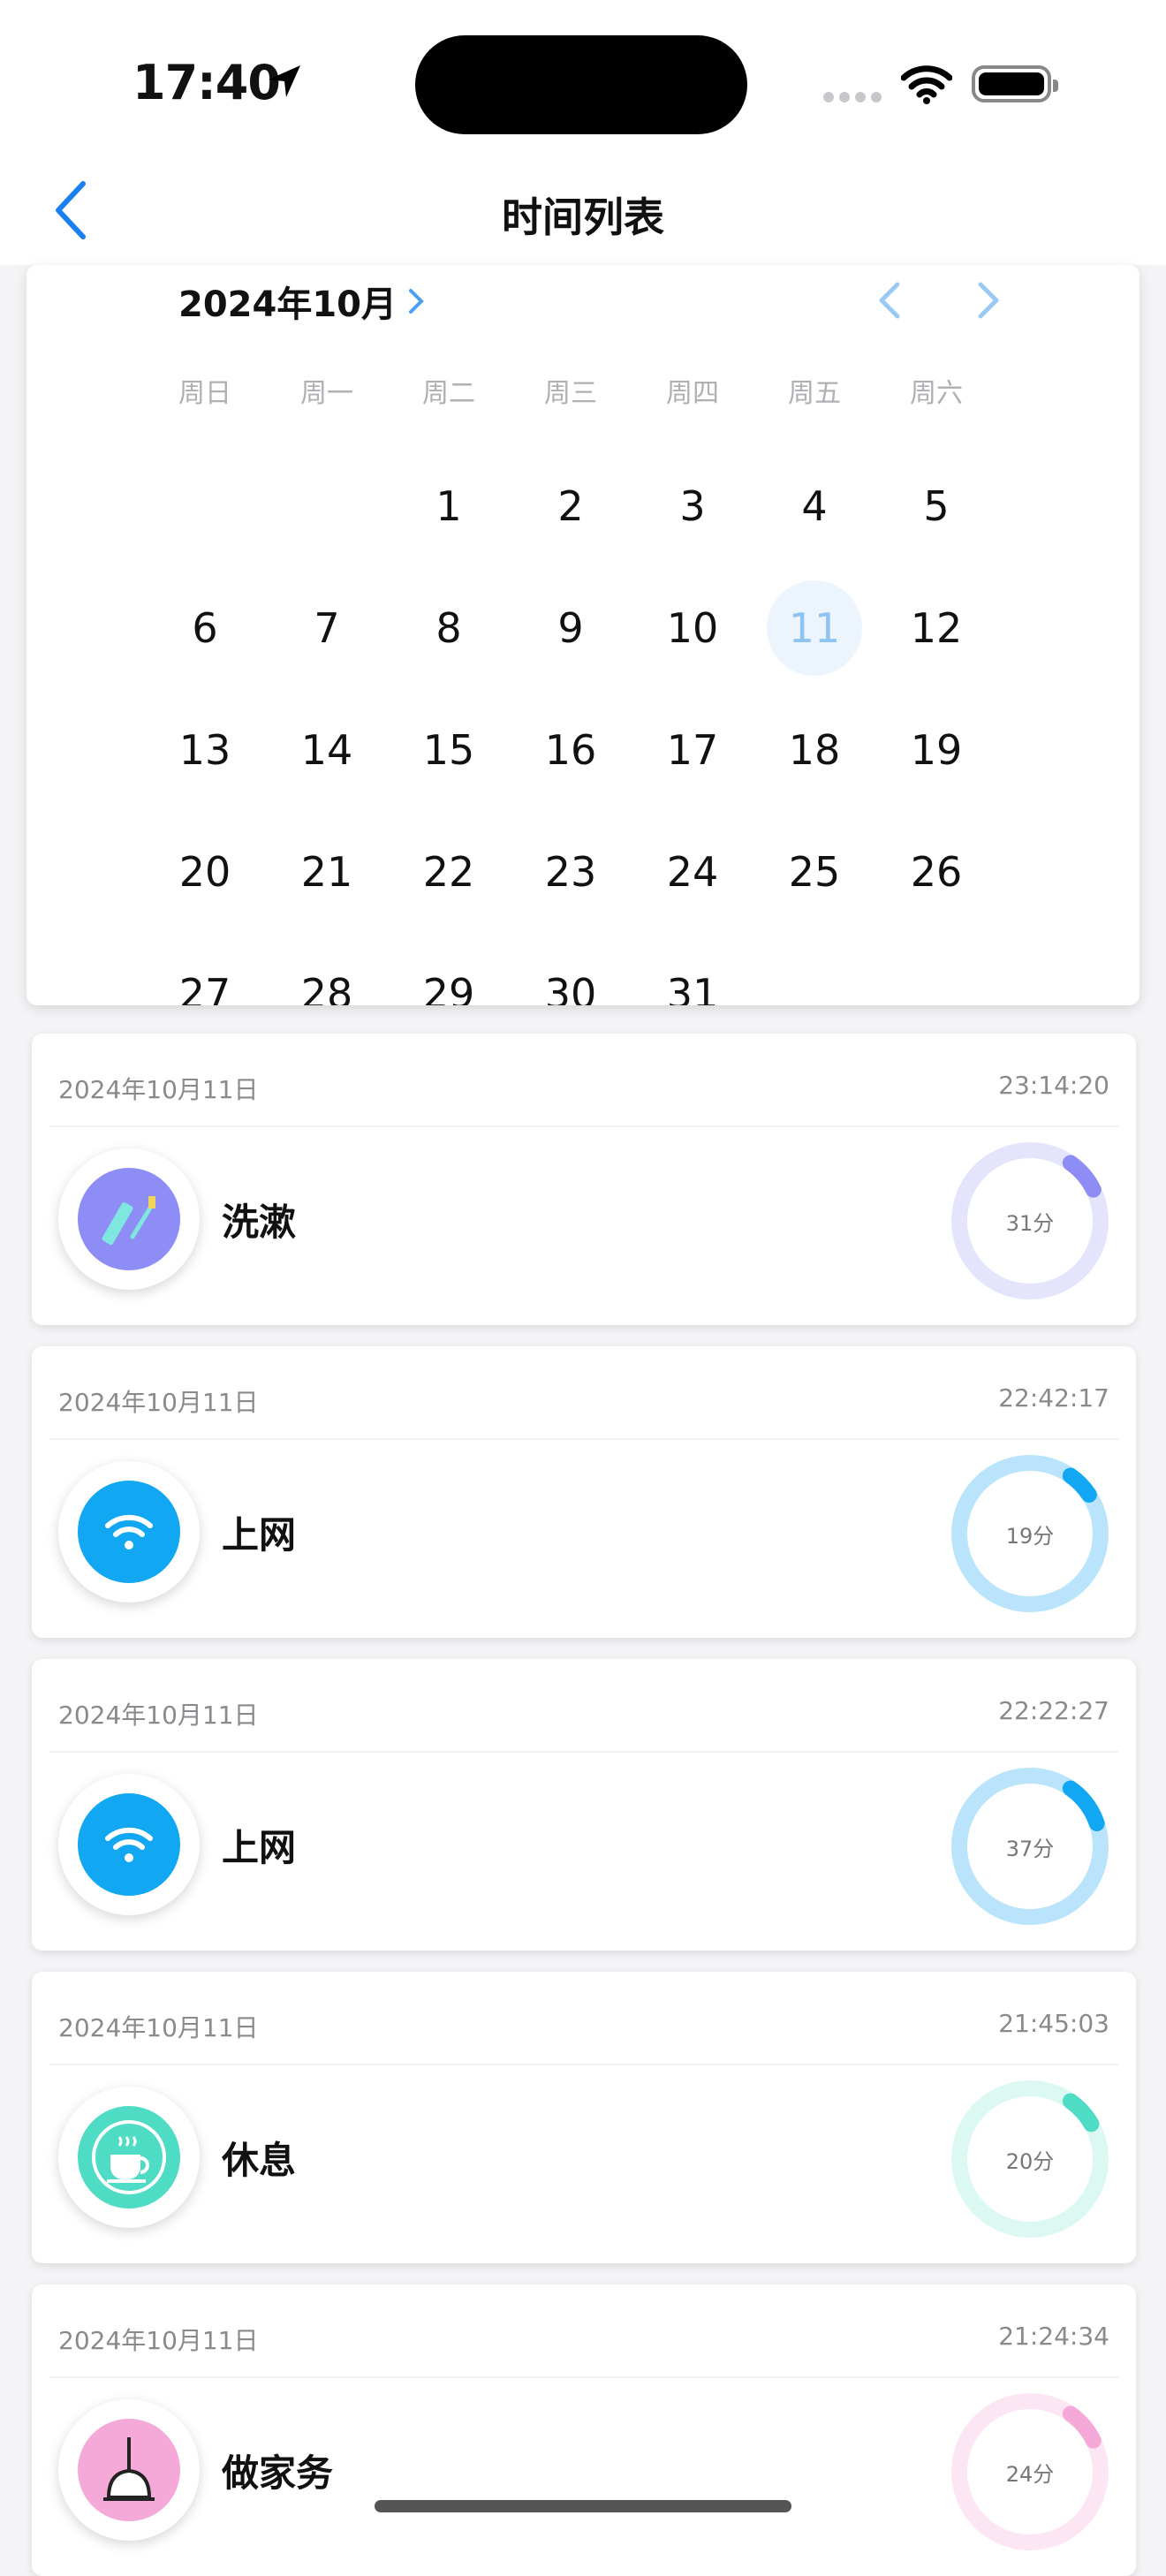  What do you see at coordinates (583, 217) in the screenshot?
I see `page-title: 时间列表` at bounding box center [583, 217].